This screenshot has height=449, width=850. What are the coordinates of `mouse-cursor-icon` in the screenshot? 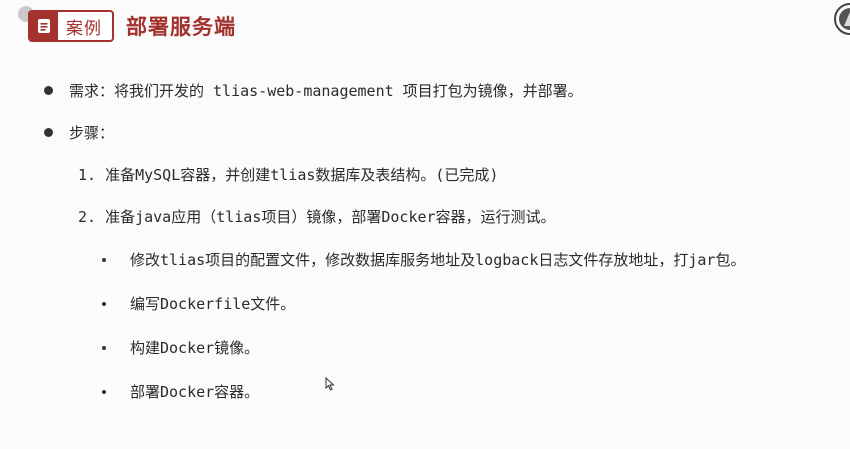 It's located at (330, 385).